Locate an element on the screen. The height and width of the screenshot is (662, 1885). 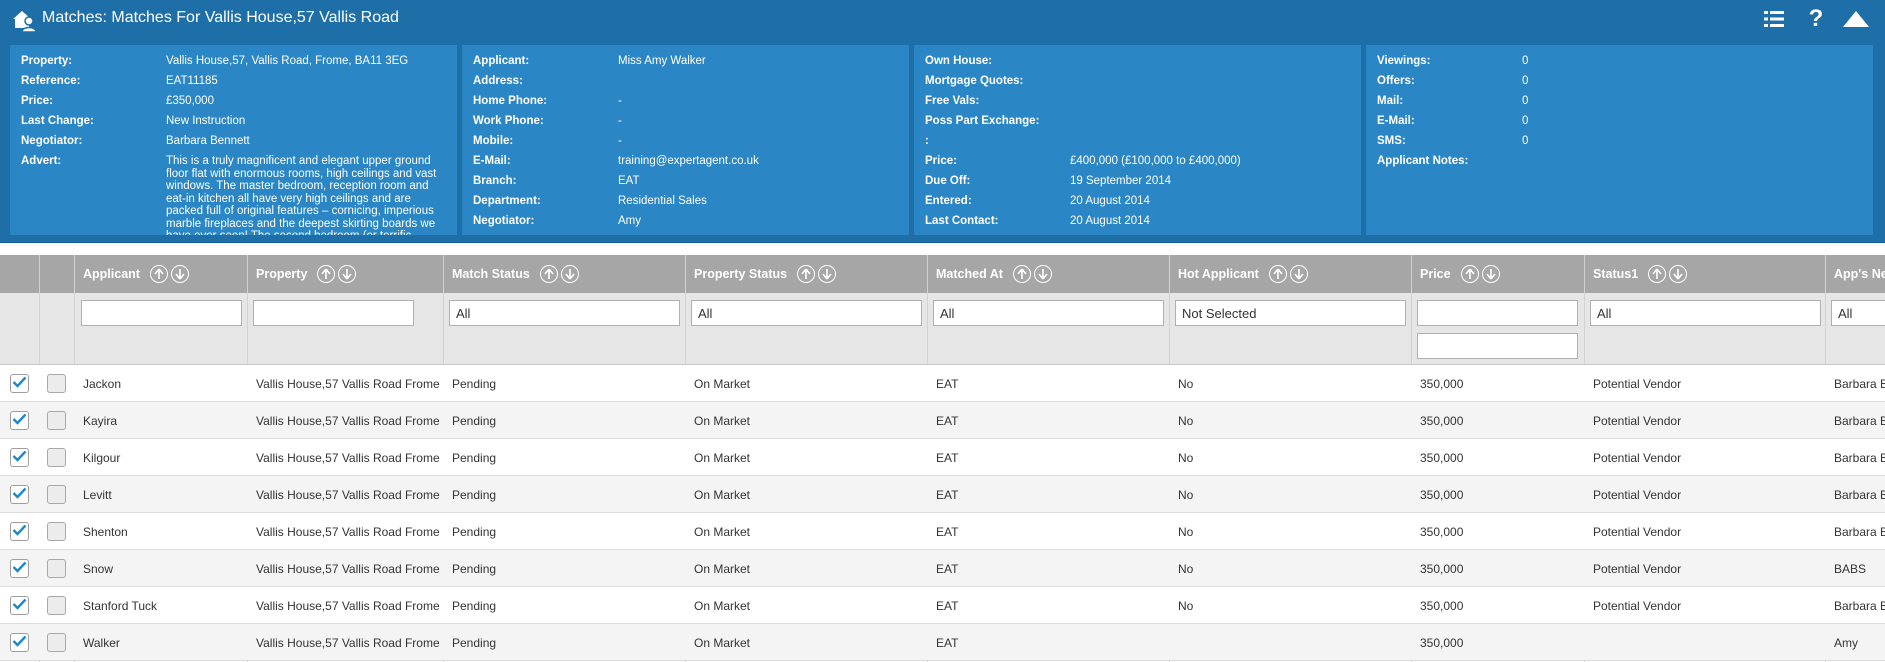
column-header-hot-applicant: Hot Applicant is located at coordinates (1291, 274).